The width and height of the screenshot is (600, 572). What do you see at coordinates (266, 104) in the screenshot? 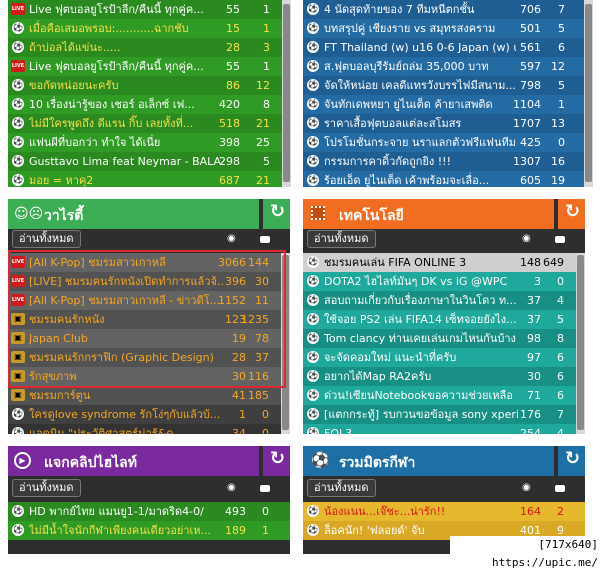
I see `comment-count: 8` at bounding box center [266, 104].